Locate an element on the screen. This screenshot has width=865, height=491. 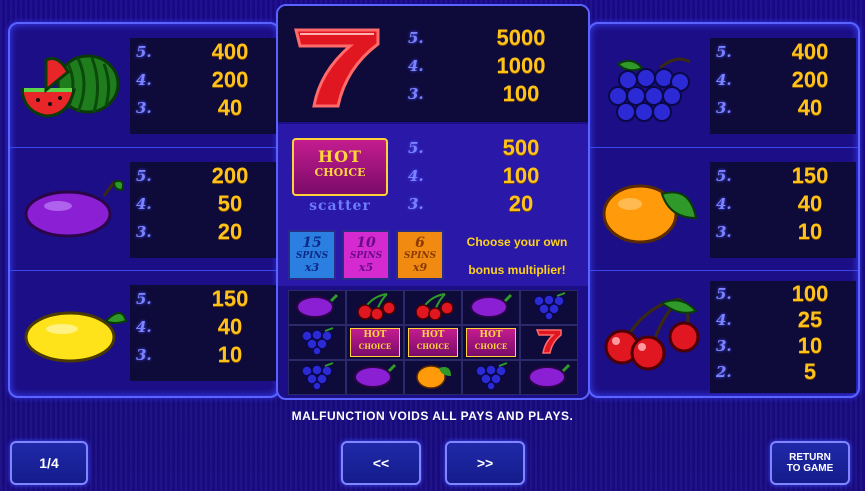
grapes-row: 5. 400 4. 200 3. 40 is located at coordinates (724, 86).